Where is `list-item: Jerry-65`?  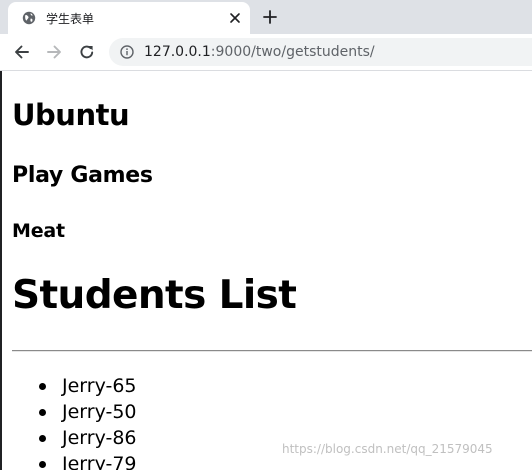
list-item: Jerry-65 is located at coordinates (69, 386).